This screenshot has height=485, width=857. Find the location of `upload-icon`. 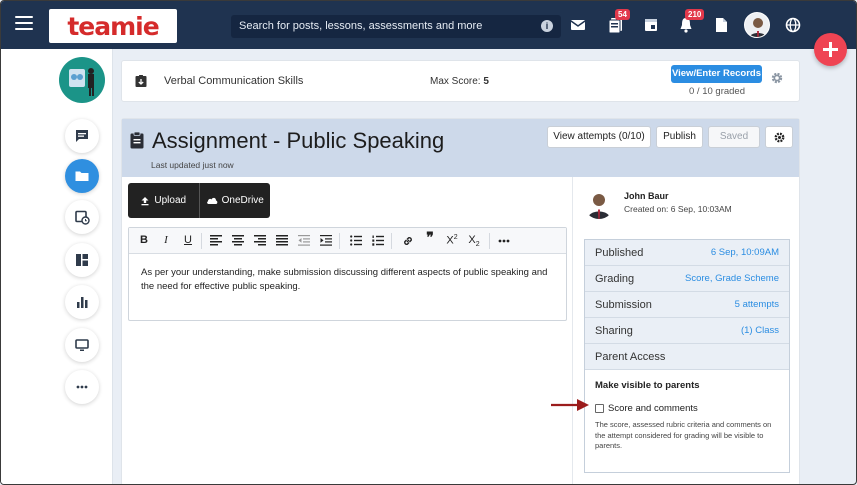

upload-icon is located at coordinates (145, 200).